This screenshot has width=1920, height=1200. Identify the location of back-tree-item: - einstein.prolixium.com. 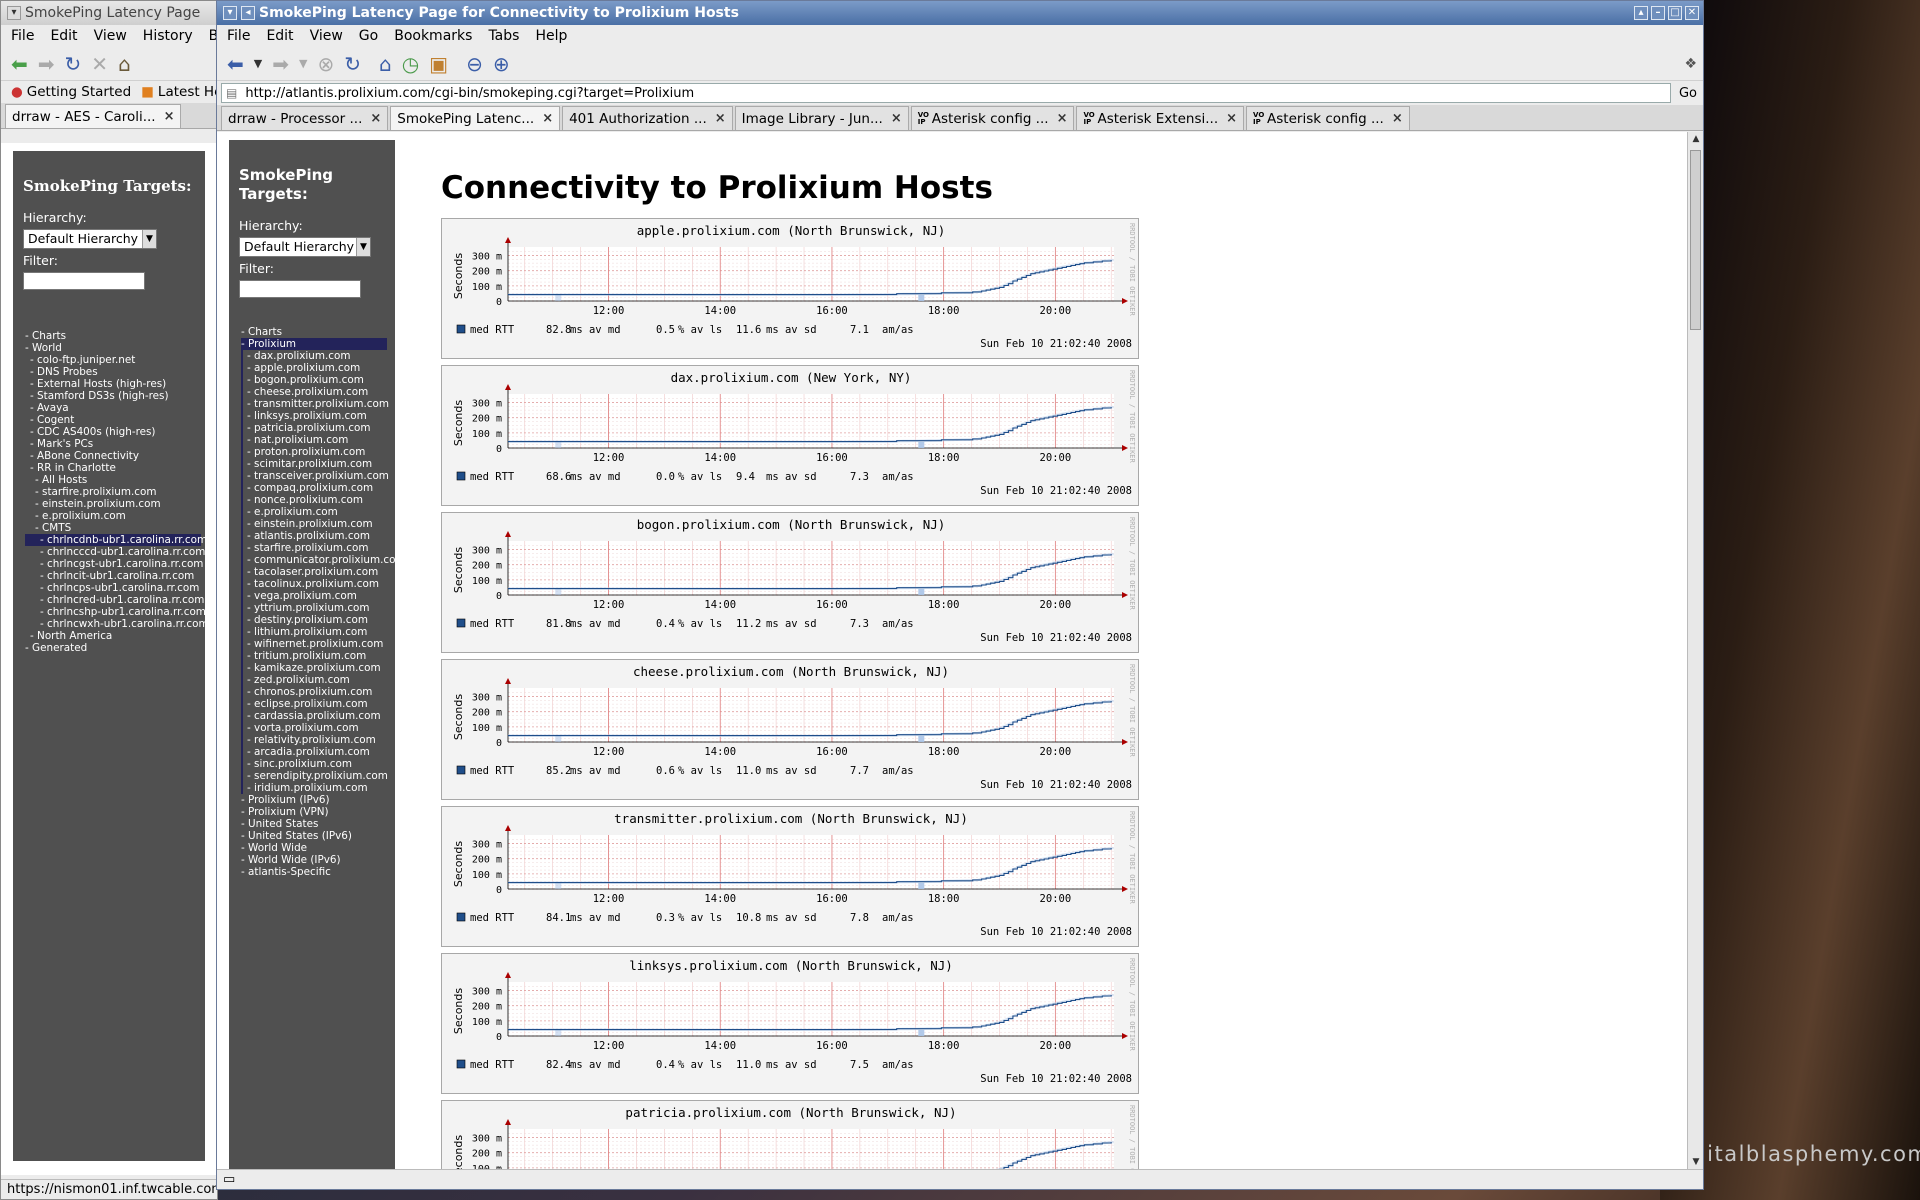
(115, 504).